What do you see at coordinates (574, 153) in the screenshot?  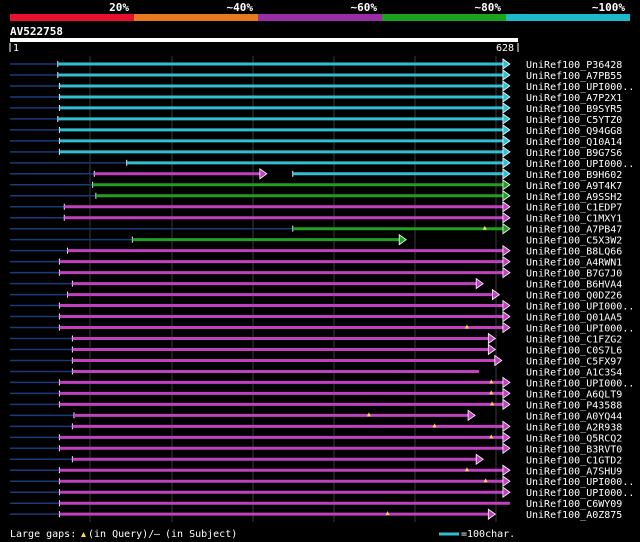 I see `hit-name: UniRef100_B9G7S6` at bounding box center [574, 153].